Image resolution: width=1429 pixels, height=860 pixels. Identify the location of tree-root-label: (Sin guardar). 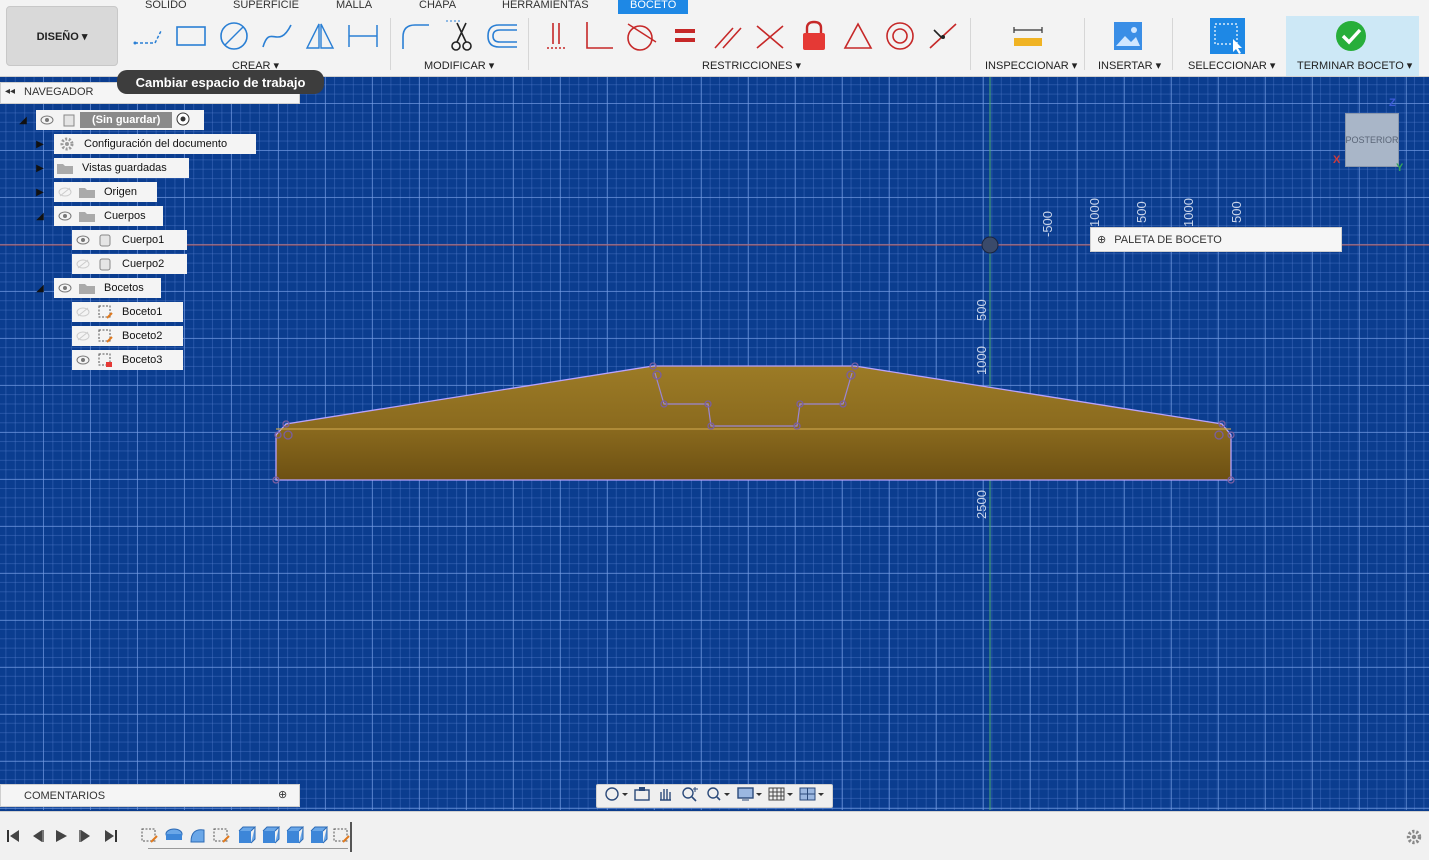
(126, 120).